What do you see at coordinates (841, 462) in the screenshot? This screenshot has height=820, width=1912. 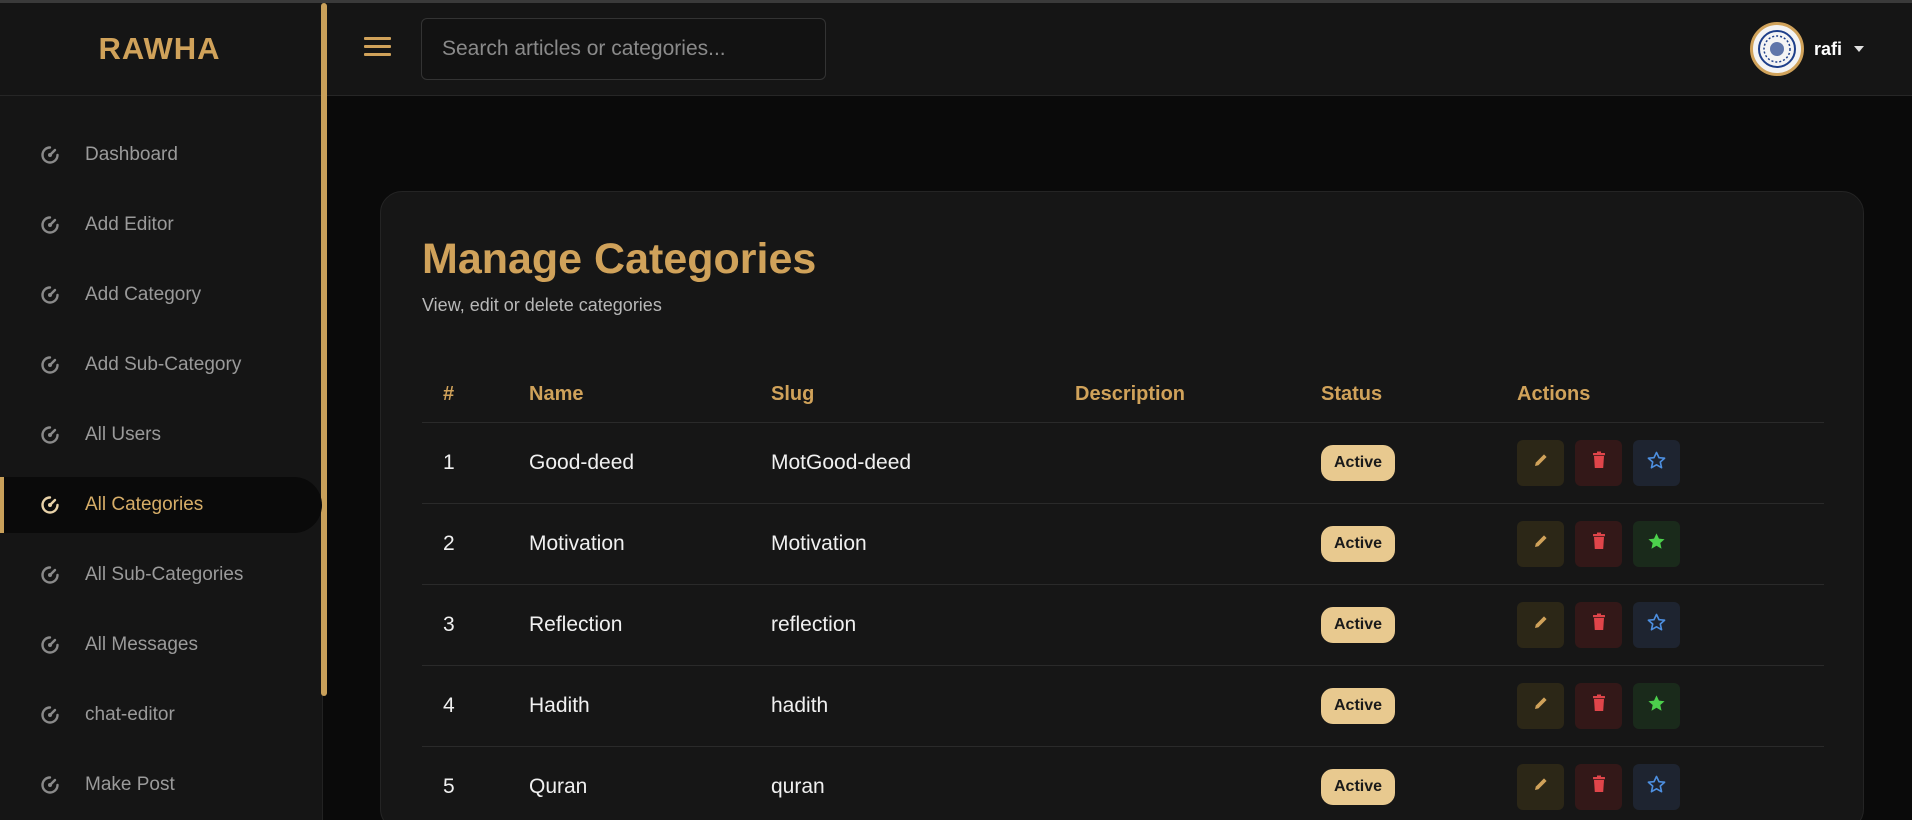 I see `cell-slug: MotGood-deed` at bounding box center [841, 462].